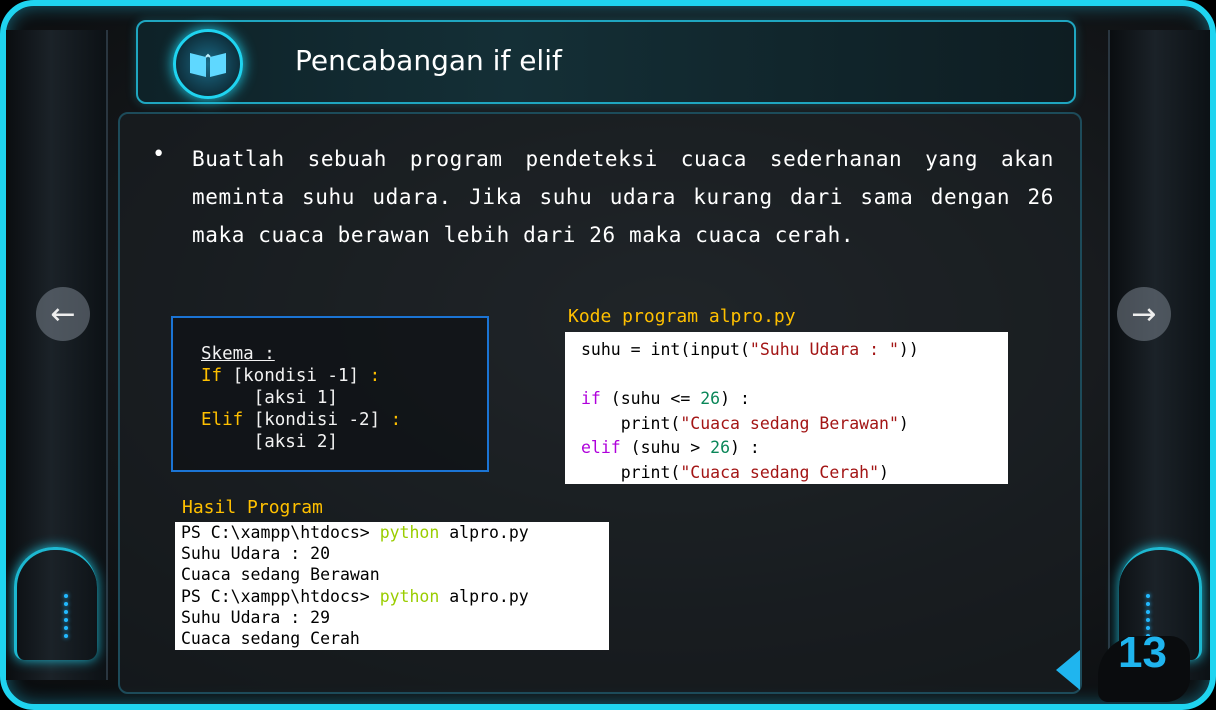 This screenshot has height=710, width=1216. Describe the element at coordinates (355, 596) in the screenshot. I see `terminal-line-4: PS C:\xampp\htdocs> python alpro.py` at that location.